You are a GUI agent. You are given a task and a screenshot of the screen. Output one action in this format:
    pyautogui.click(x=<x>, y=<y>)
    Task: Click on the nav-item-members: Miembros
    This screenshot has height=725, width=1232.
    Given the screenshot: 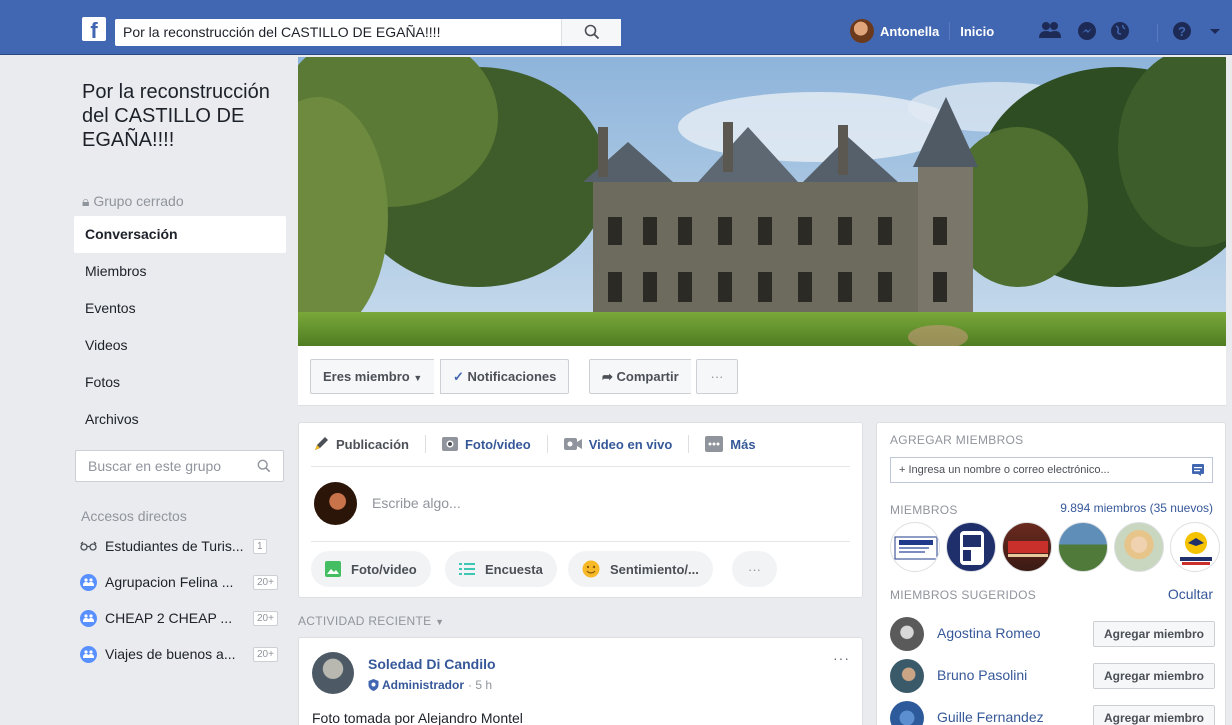 What is the action you would take?
    pyautogui.click(x=180, y=271)
    